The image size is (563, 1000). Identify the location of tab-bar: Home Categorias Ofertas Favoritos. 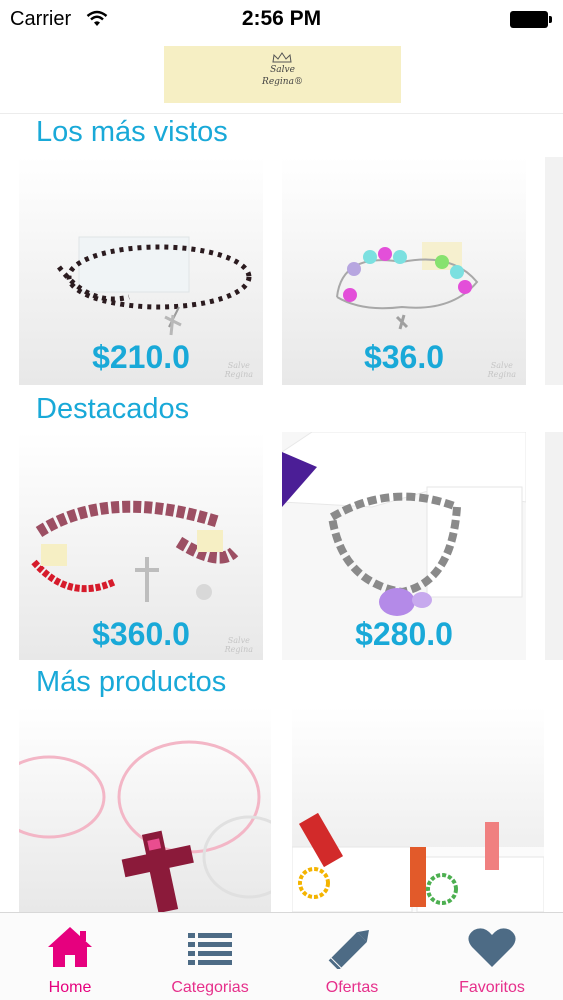
(281, 956).